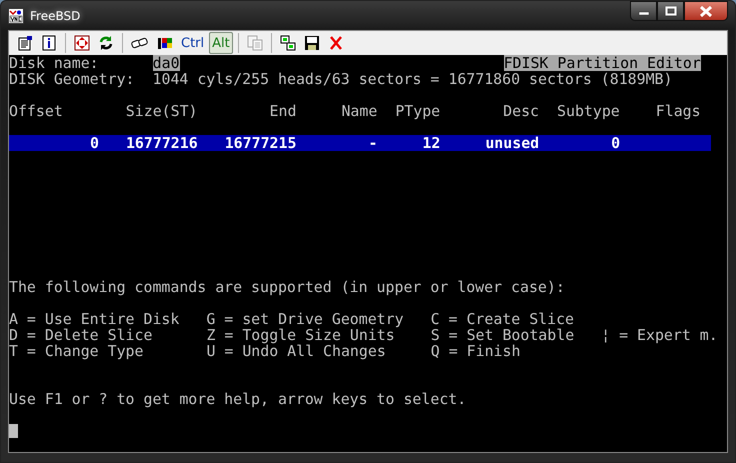 Image resolution: width=736 pixels, height=463 pixels. What do you see at coordinates (36, 111) in the screenshot?
I see `column-header: Offset` at bounding box center [36, 111].